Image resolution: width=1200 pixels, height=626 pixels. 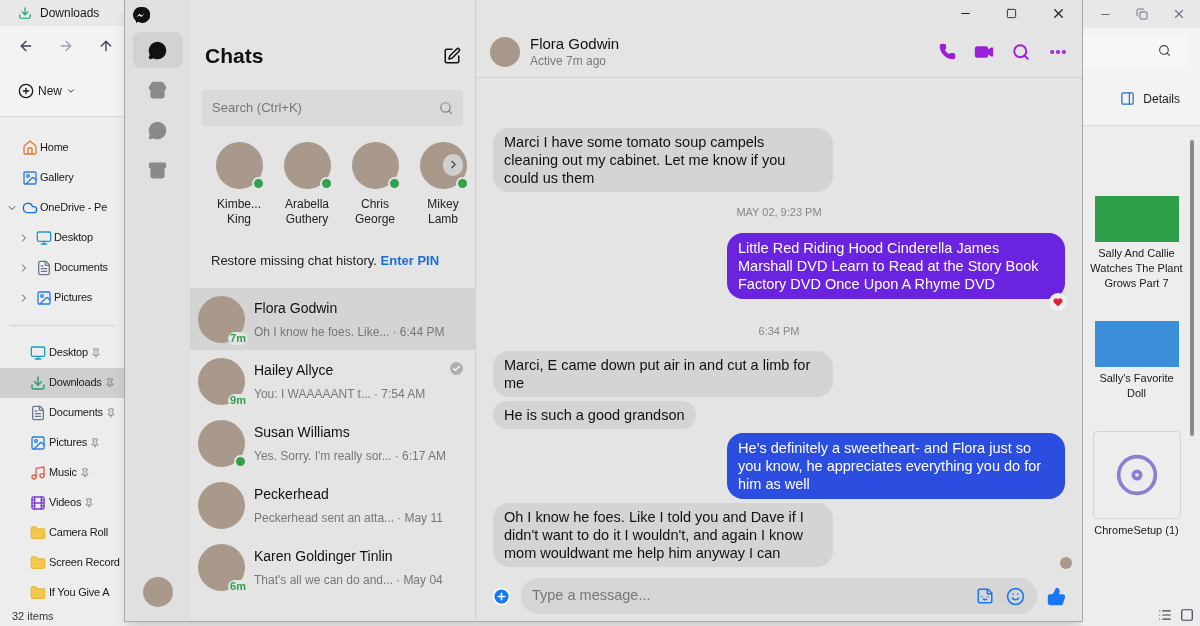 I want to click on outgoing-message: Little Red Riding Hood Cinderella James Marshall DVD Learn to Read at the Story Book Factory DVD Once Upon A Rhyme DVD, so click(x=896, y=265).